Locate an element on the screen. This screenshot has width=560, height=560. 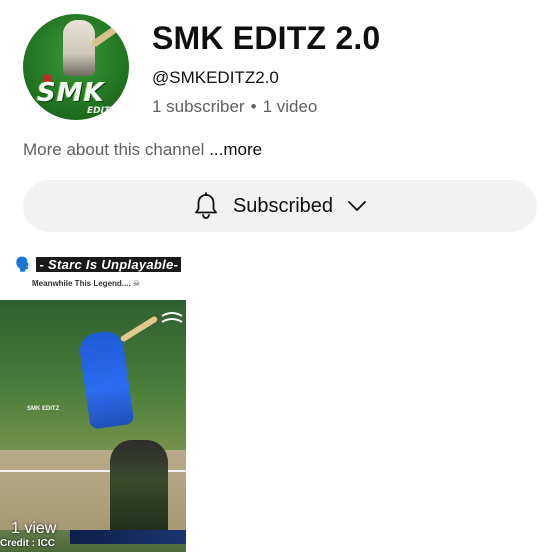
subscribed-button: Subscribed is located at coordinates (280, 206).